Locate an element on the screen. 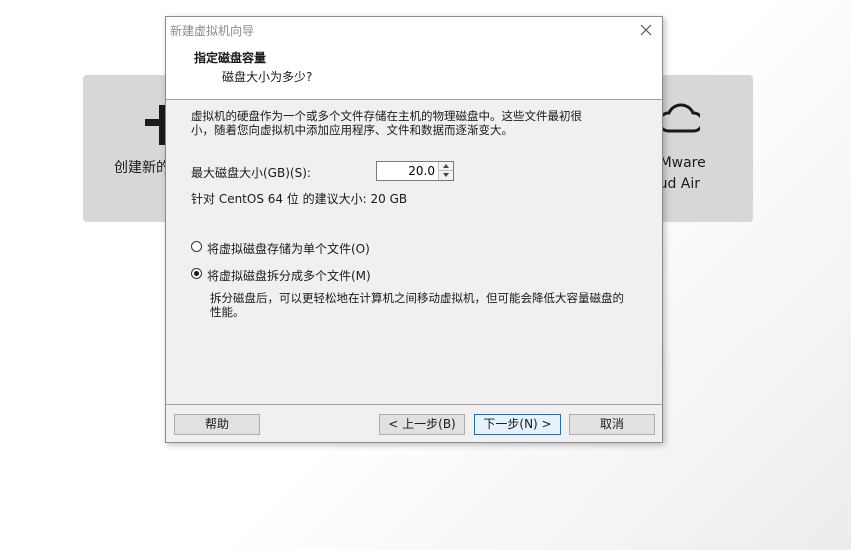 The height and width of the screenshot is (550, 851). back-button: < 上一步(B) is located at coordinates (422, 424).